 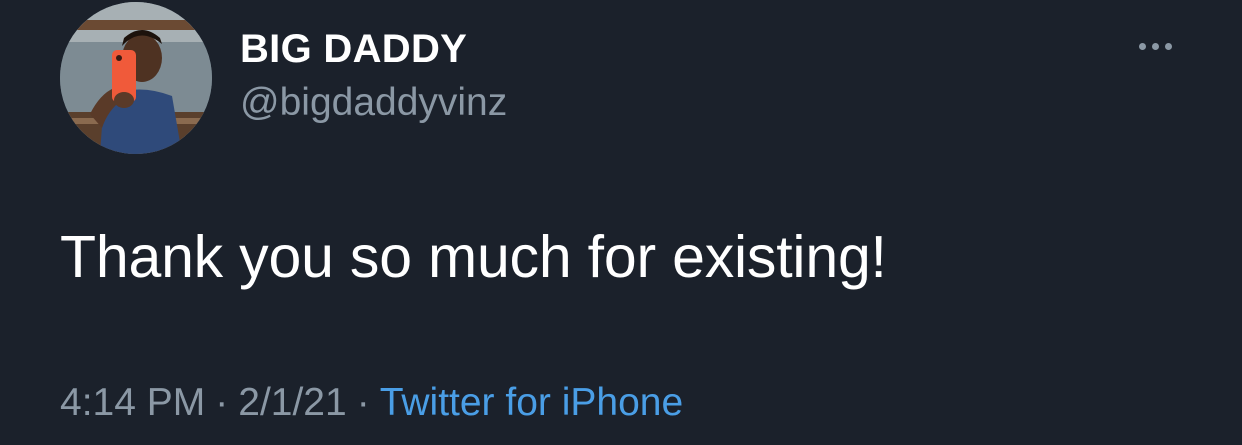 I want to click on tweet-metadata: 4:14 PM · 2/1/21 · Twitter for iPhone, so click(x=371, y=403).